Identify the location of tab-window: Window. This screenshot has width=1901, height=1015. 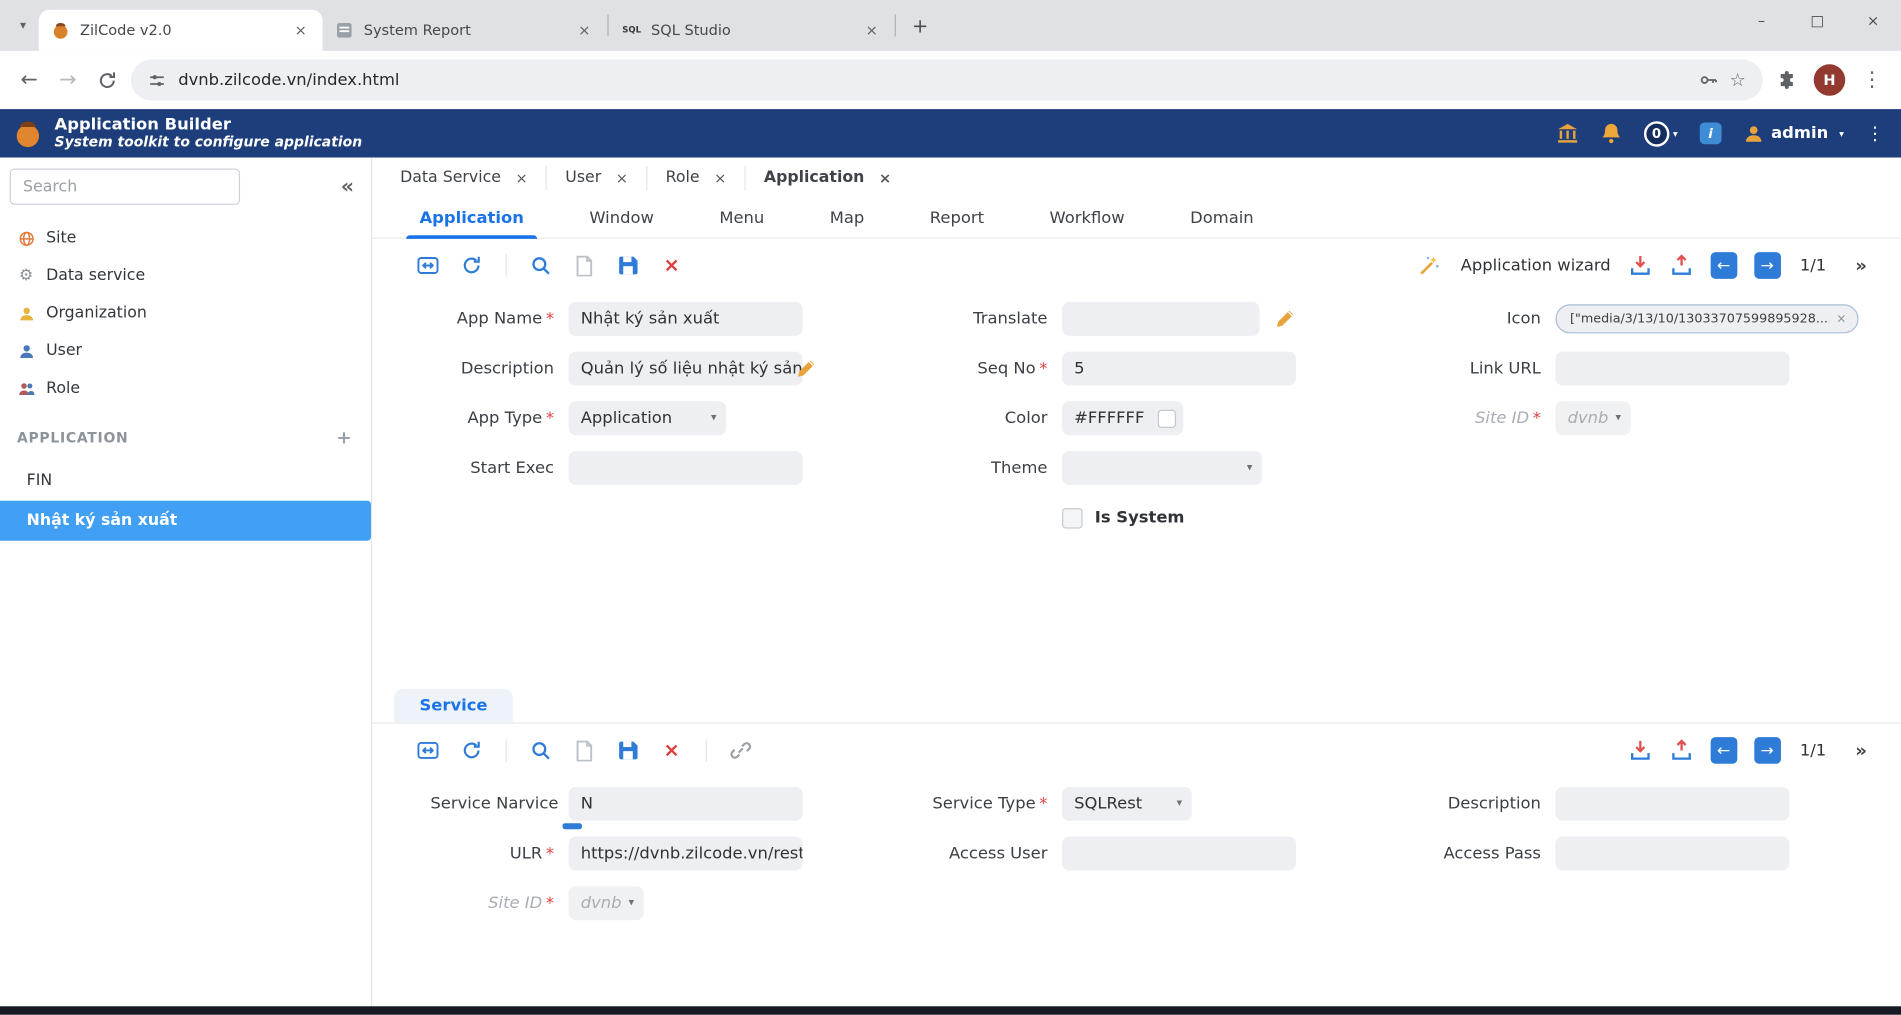
(622, 218).